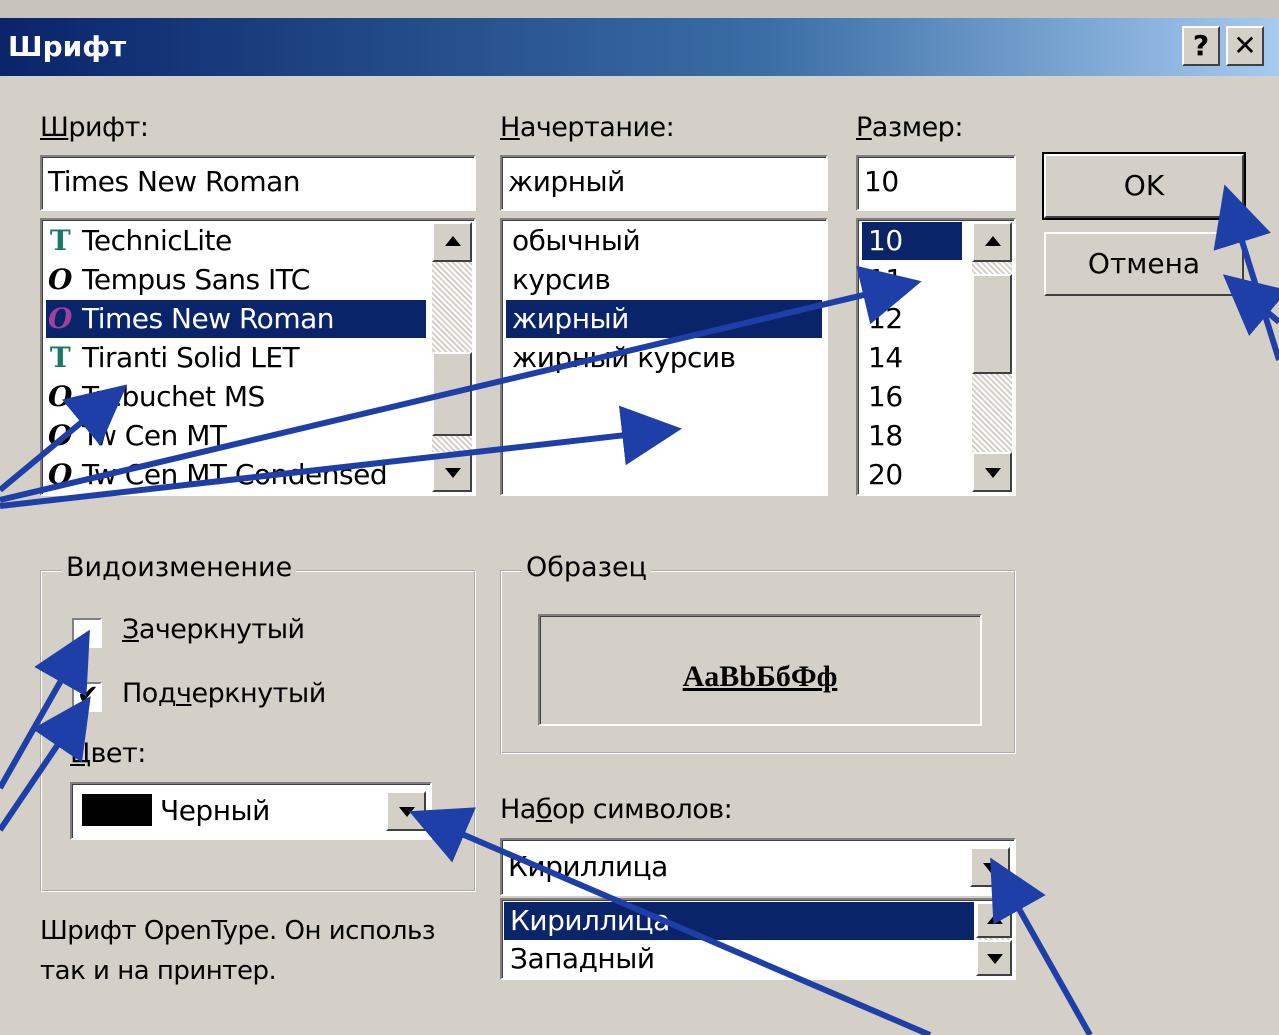 The image size is (1279, 1035). Describe the element at coordinates (158, 971) in the screenshot. I see `description-line-2: так и на принтер.` at that location.